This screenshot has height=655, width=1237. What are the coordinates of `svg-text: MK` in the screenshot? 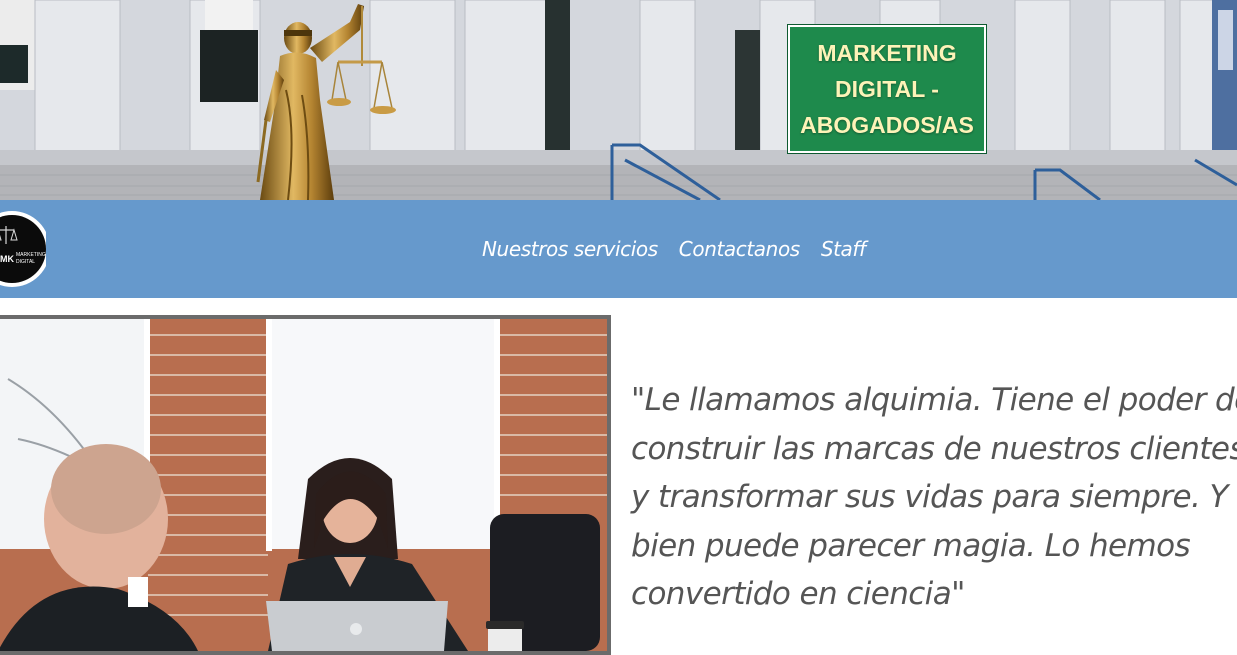 It's located at (7, 259).